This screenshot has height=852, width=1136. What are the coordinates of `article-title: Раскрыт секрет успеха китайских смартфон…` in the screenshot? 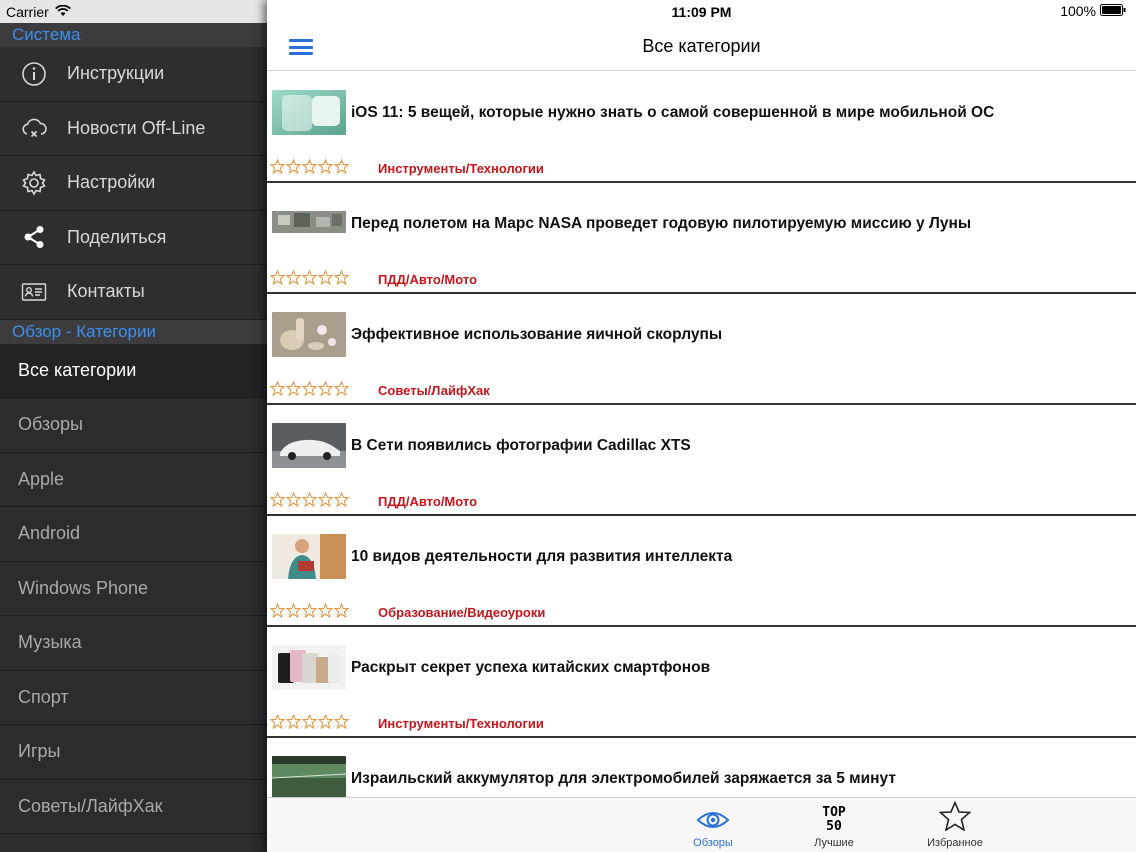 It's located at (531, 667).